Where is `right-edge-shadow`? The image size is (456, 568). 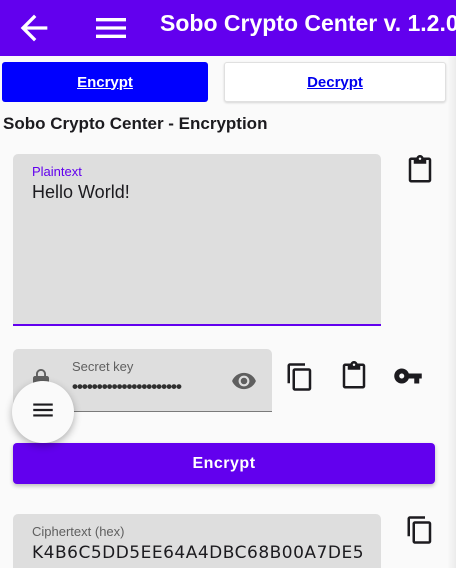 right-edge-shadow is located at coordinates (451, 312).